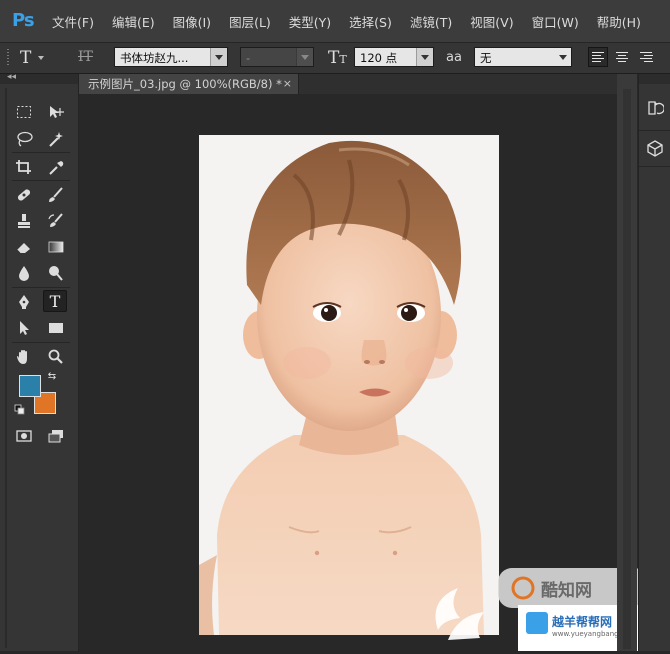 This screenshot has height=654, width=670. Describe the element at coordinates (24, 139) in the screenshot. I see `lasso-tool-icon` at that location.